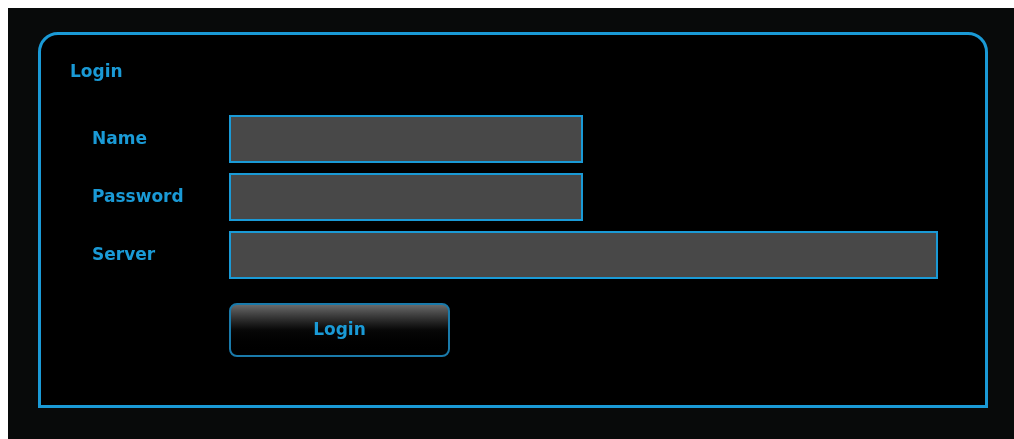  What do you see at coordinates (138, 195) in the screenshot?
I see `field-label: Password` at bounding box center [138, 195].